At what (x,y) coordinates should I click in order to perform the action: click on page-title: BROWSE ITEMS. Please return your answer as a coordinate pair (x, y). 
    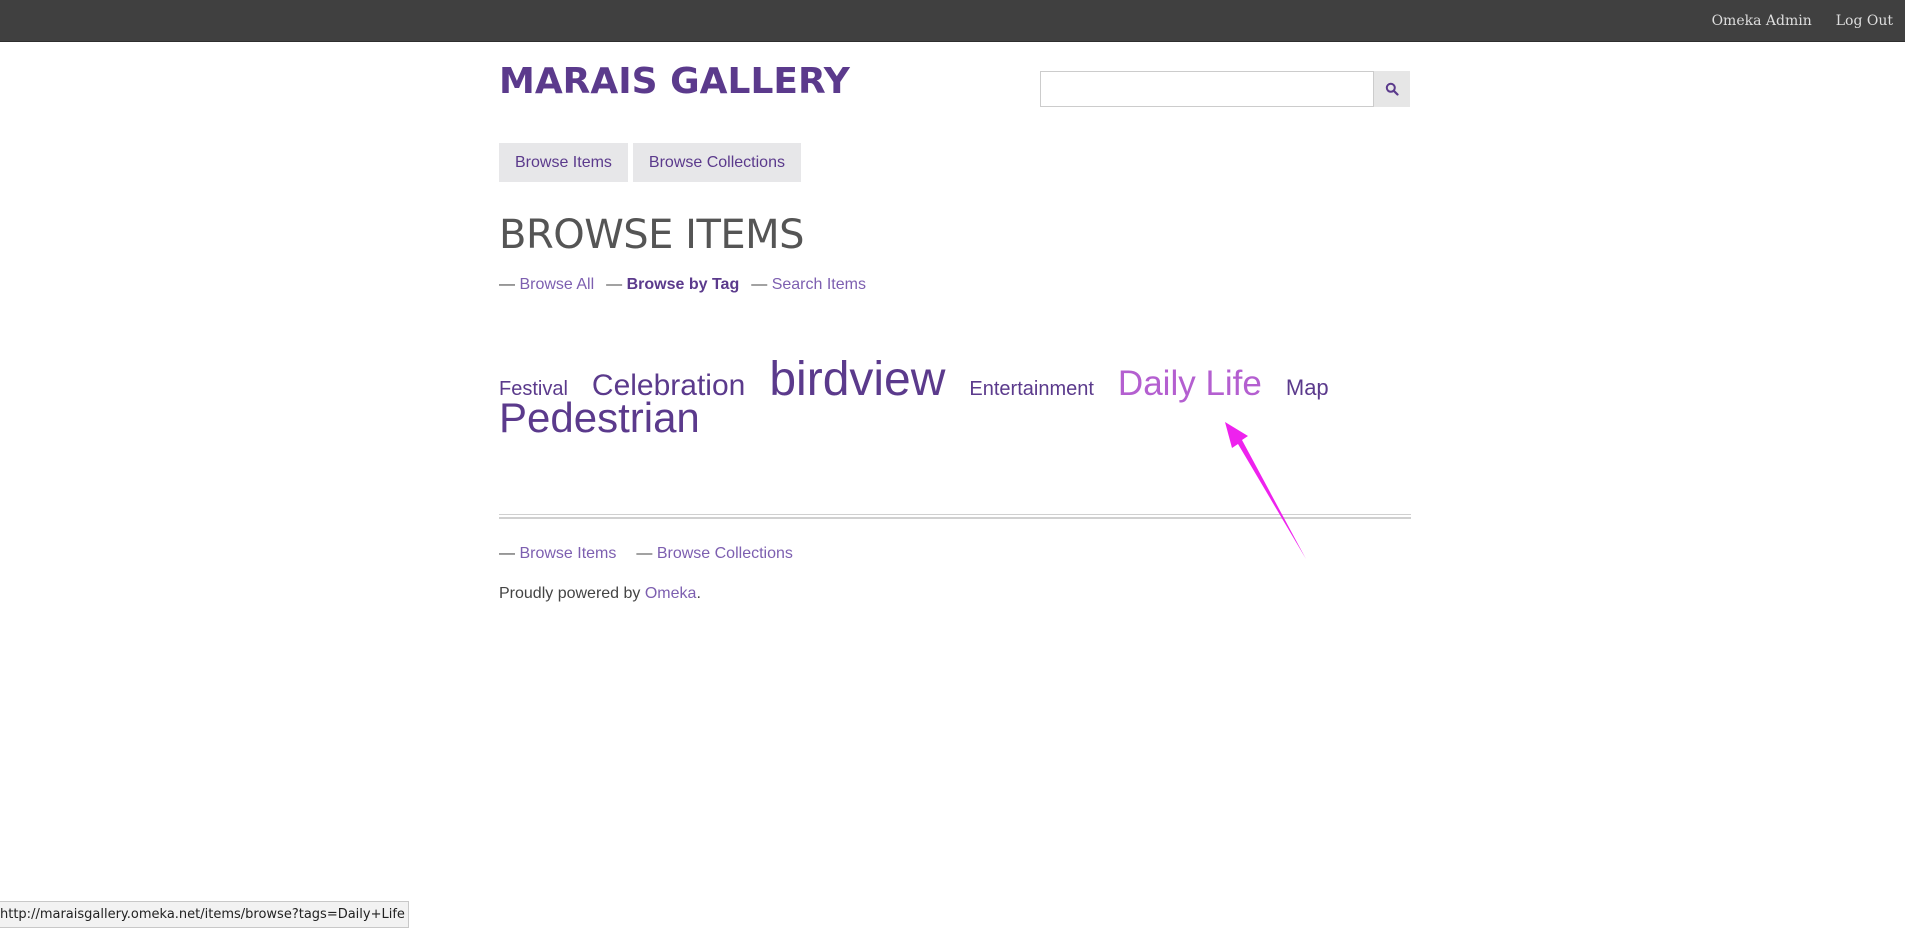
    Looking at the image, I should click on (652, 235).